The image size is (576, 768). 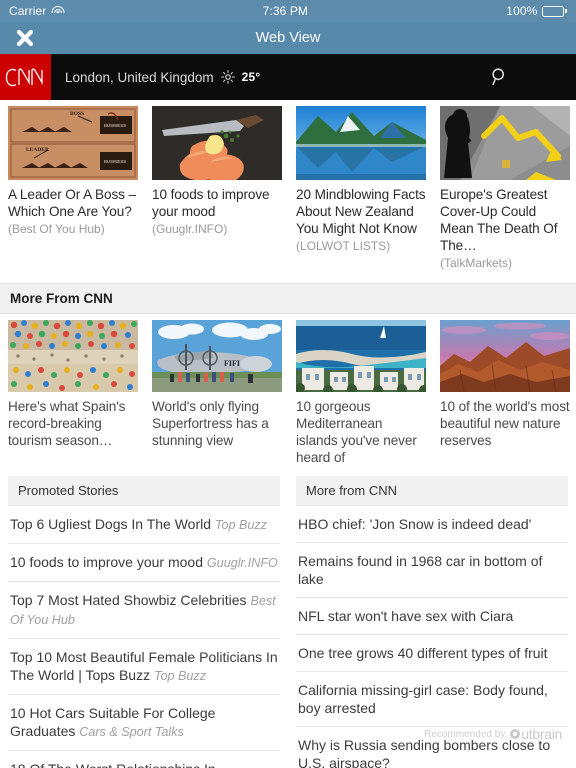 What do you see at coordinates (343, 246) in the screenshot?
I see `promoted-card-source: (LOLWOT LISTS)` at bounding box center [343, 246].